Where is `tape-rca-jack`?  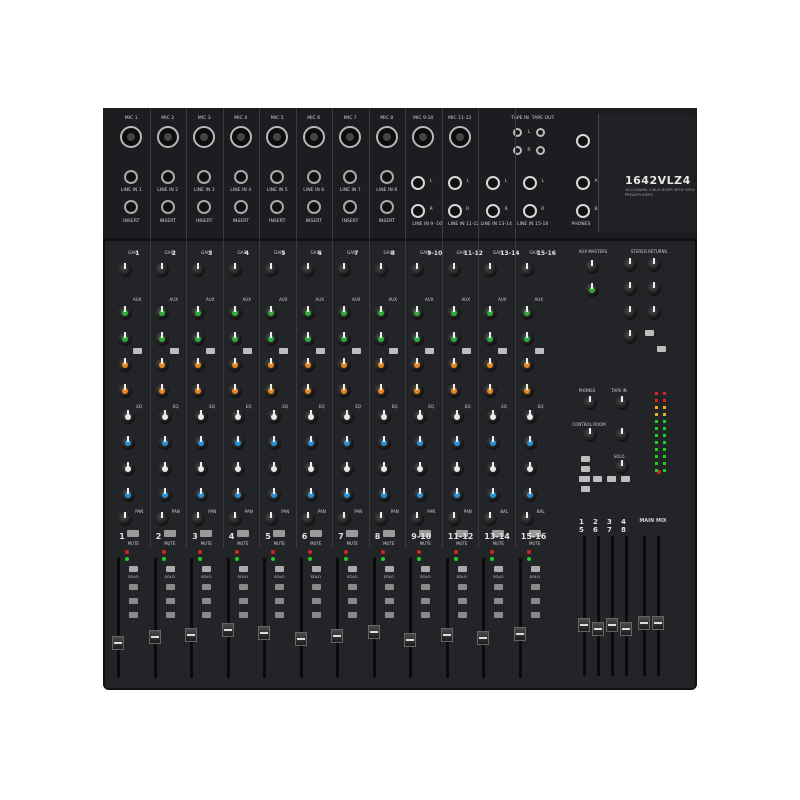
tape-rca-jack is located at coordinates (540, 150).